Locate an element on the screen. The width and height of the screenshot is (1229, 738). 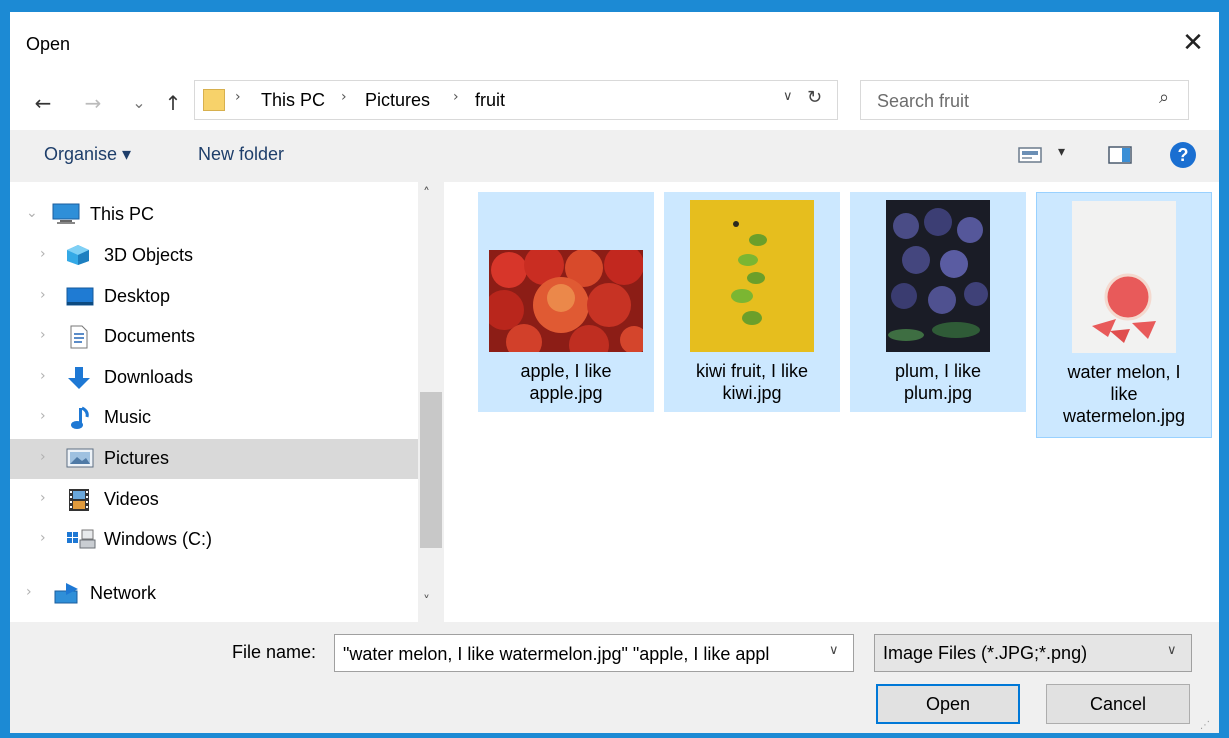
kiwi-thumbnail is located at coordinates (752, 276).